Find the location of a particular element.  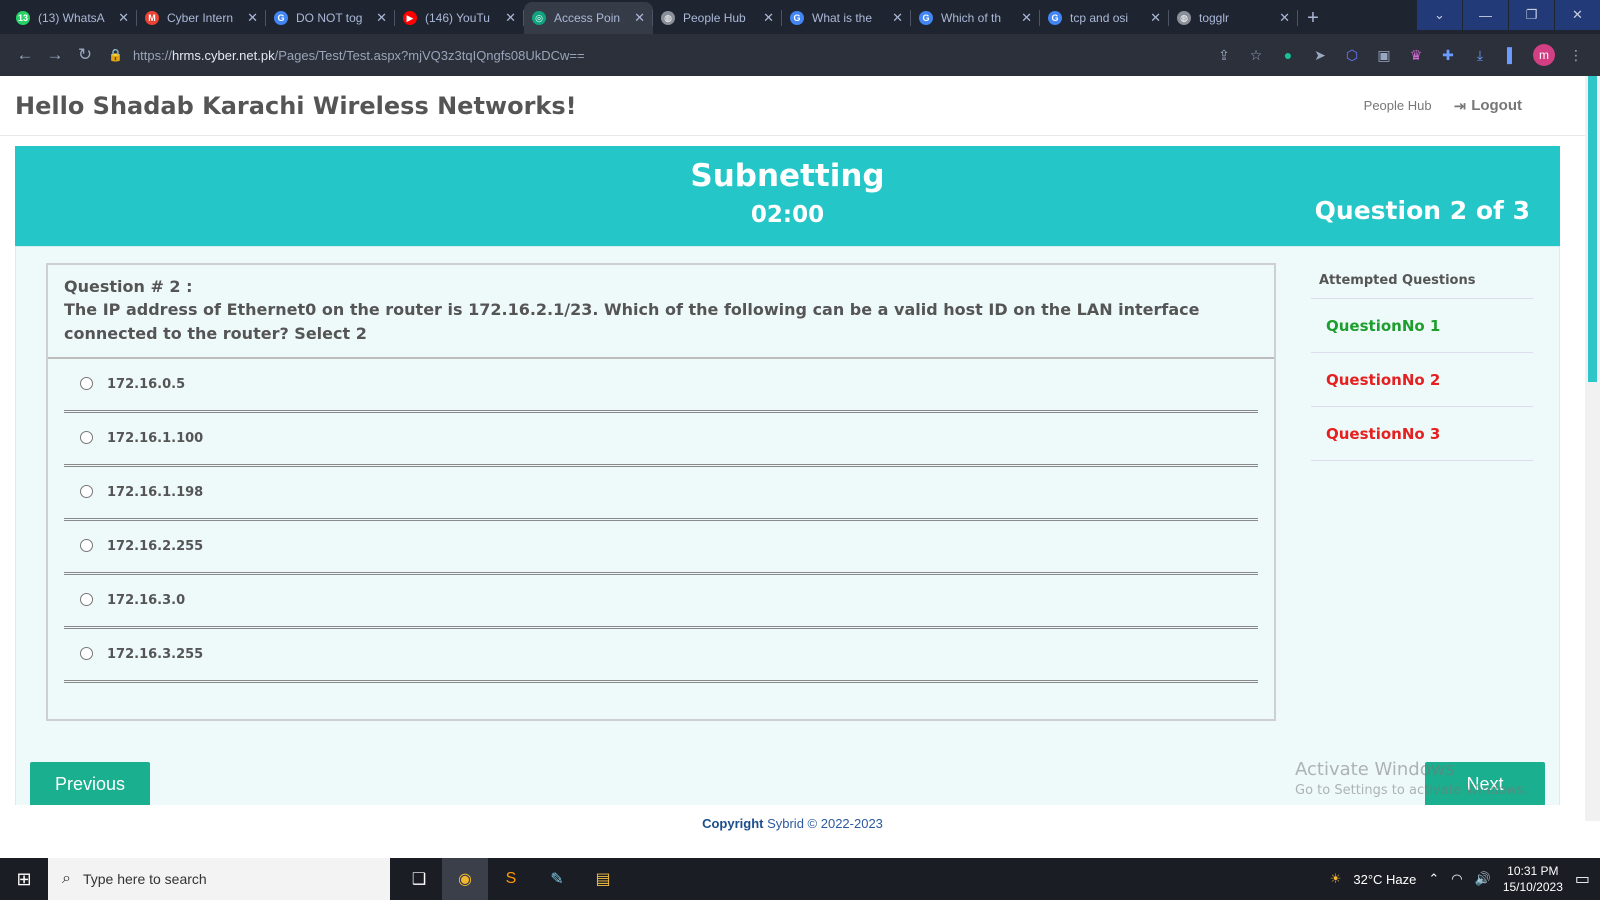

browser-tab: G Which of th ✕ is located at coordinates (975, 18).